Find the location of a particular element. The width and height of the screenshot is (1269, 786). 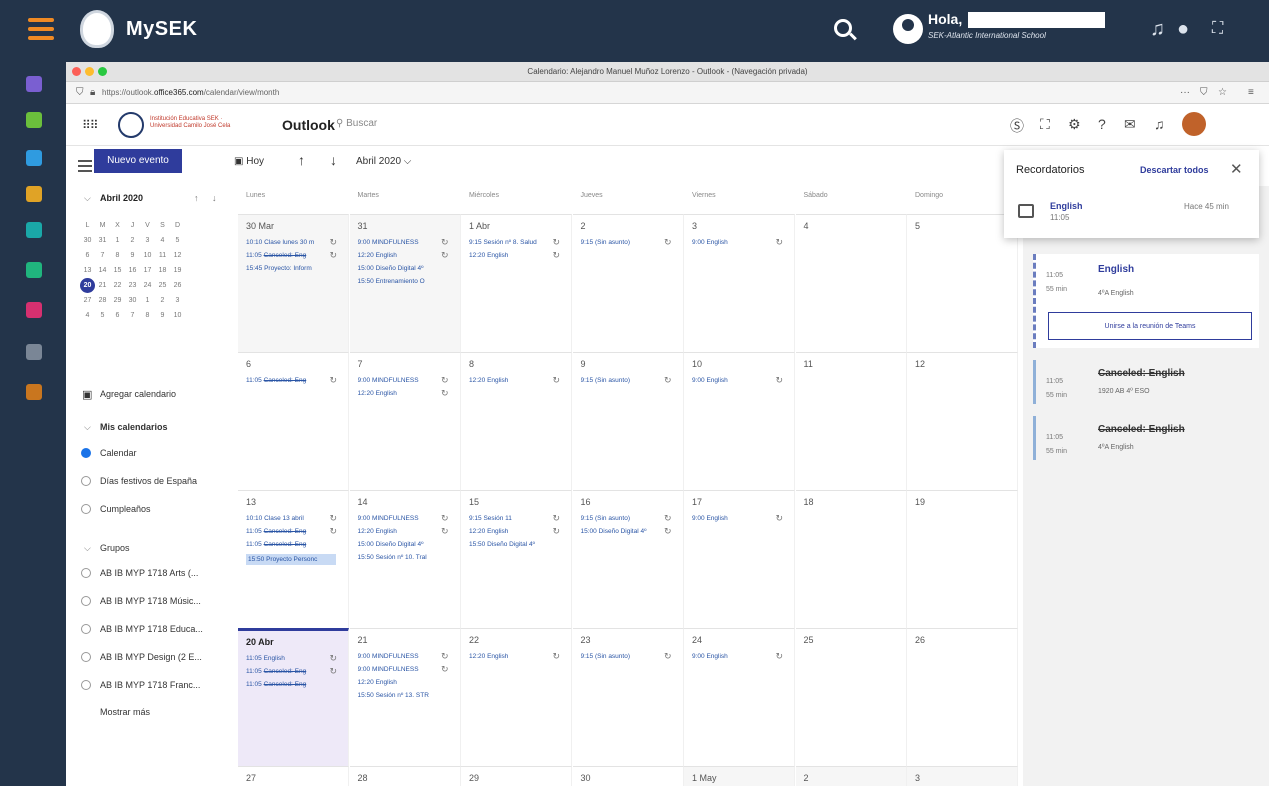

day-number: 5 is located at coordinates (917, 226).